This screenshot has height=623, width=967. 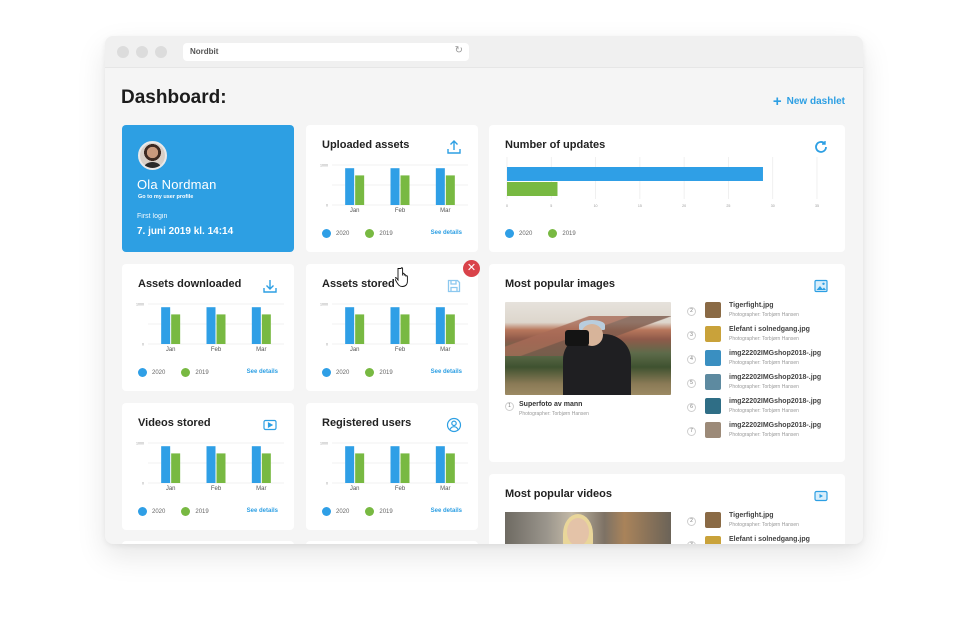 I want to click on window-minimize-dot, so click(x=142, y=52).